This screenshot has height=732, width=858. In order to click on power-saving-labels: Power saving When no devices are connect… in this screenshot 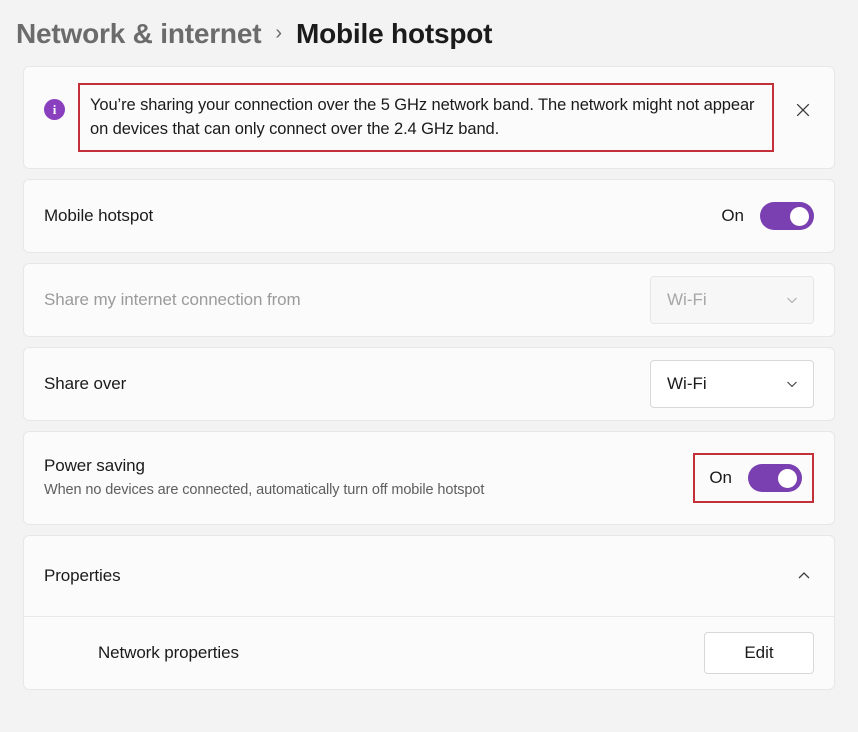, I will do `click(272, 478)`.